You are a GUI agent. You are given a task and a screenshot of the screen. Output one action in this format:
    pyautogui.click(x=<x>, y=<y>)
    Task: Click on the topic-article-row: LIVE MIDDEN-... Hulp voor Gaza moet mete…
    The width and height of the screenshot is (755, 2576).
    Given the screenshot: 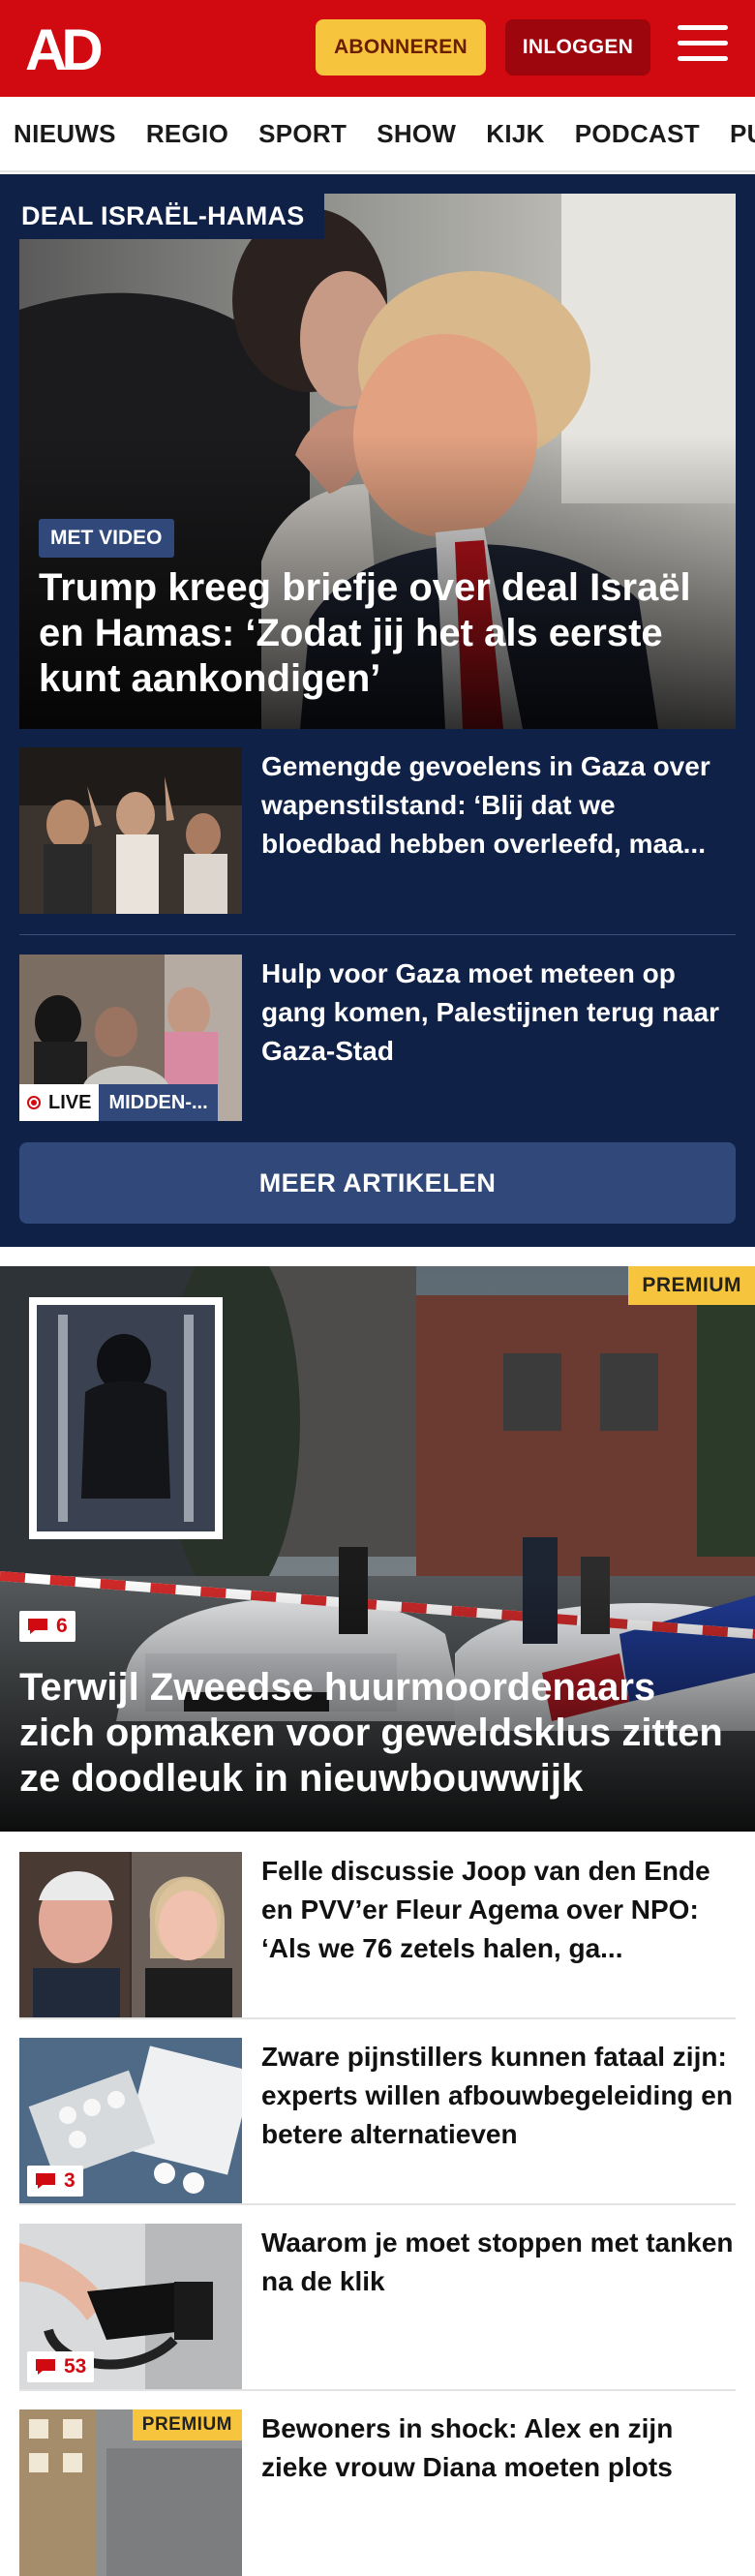 What is the action you would take?
    pyautogui.click(x=377, y=1038)
    